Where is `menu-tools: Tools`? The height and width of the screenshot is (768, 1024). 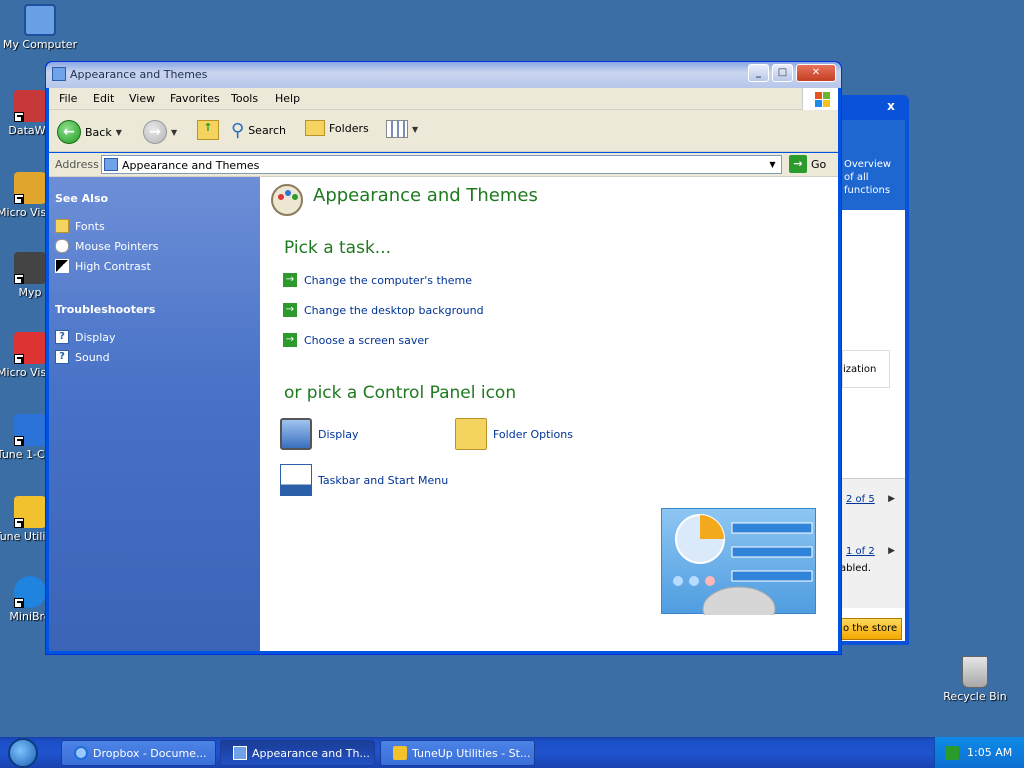 menu-tools: Tools is located at coordinates (244, 98).